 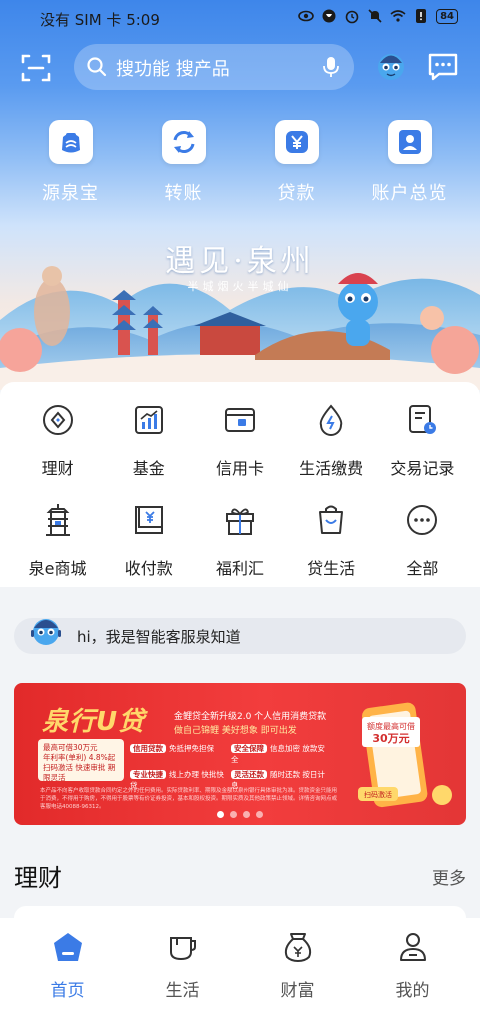 What do you see at coordinates (38, 878) in the screenshot?
I see `section-title-wealth: 理财` at bounding box center [38, 878].